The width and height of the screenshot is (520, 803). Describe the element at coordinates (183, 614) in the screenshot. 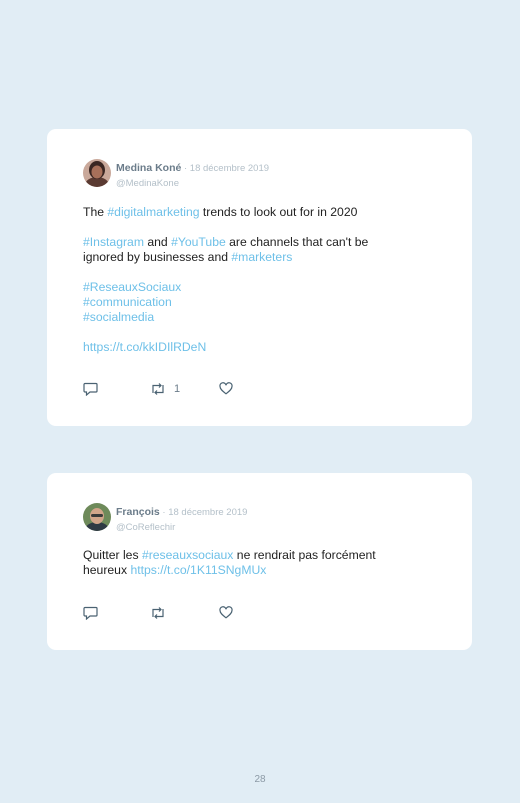

I see `tweet-actions` at that location.